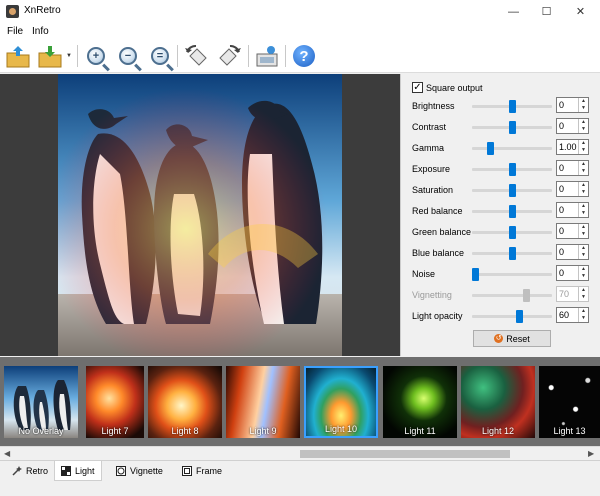 The image size is (600, 496). Describe the element at coordinates (12, 11) in the screenshot. I see `app-icon` at that location.